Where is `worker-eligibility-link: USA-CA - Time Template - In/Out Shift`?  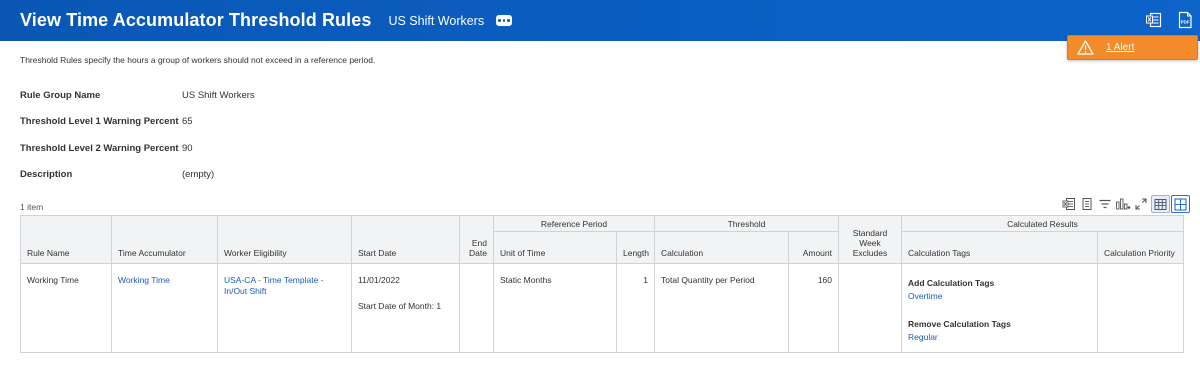 worker-eligibility-link: USA-CA - Time Template - In/Out Shift is located at coordinates (274, 285).